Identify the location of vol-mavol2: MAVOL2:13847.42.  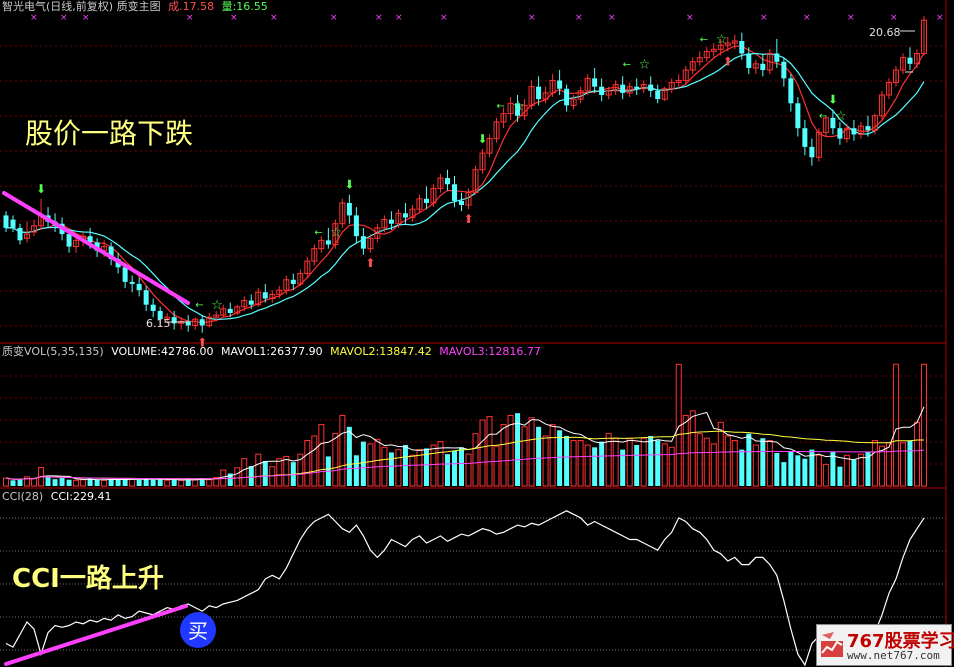
(381, 351).